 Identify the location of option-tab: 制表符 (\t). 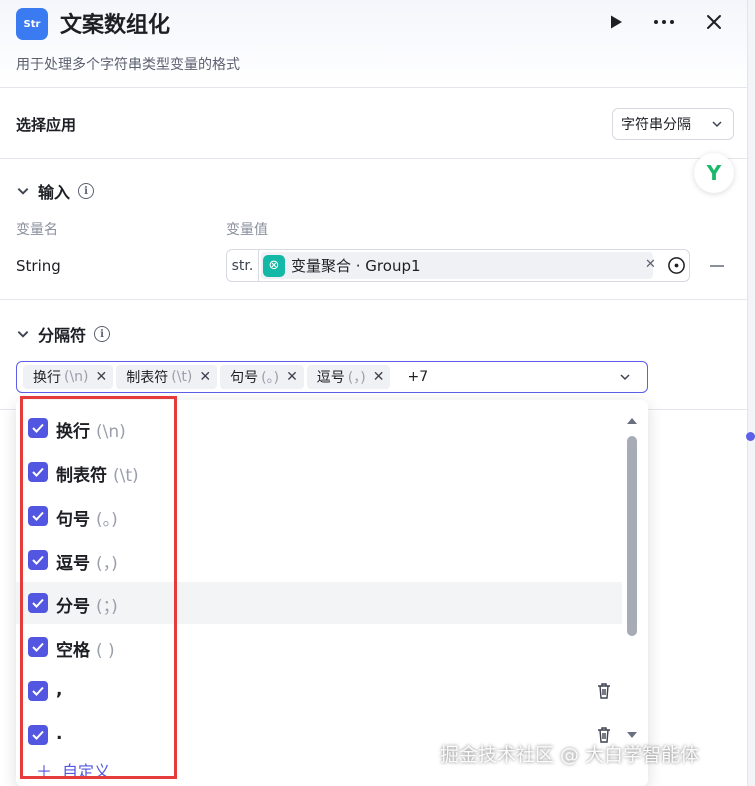
(319, 472).